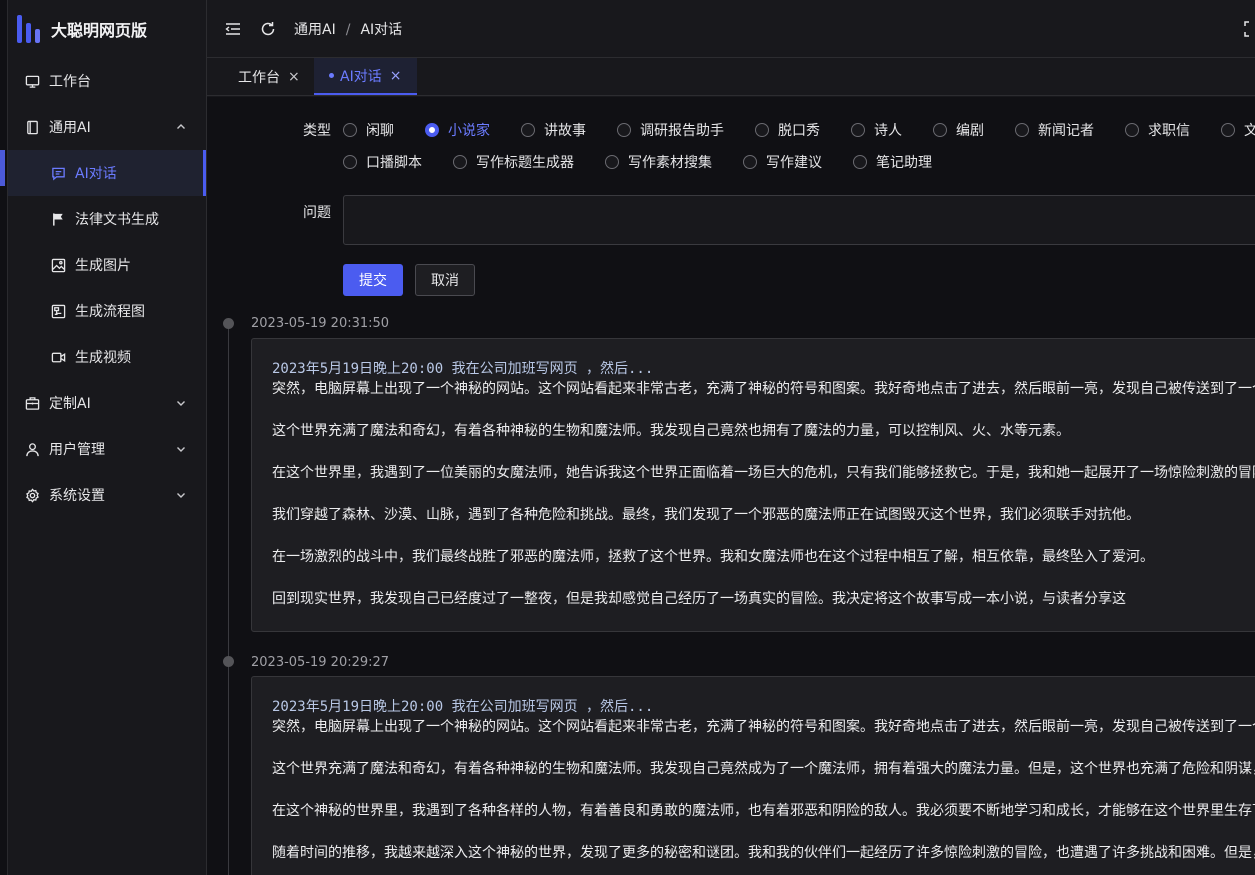 This screenshot has height=875, width=1255. What do you see at coordinates (32, 127) in the screenshot?
I see `book-icon` at bounding box center [32, 127].